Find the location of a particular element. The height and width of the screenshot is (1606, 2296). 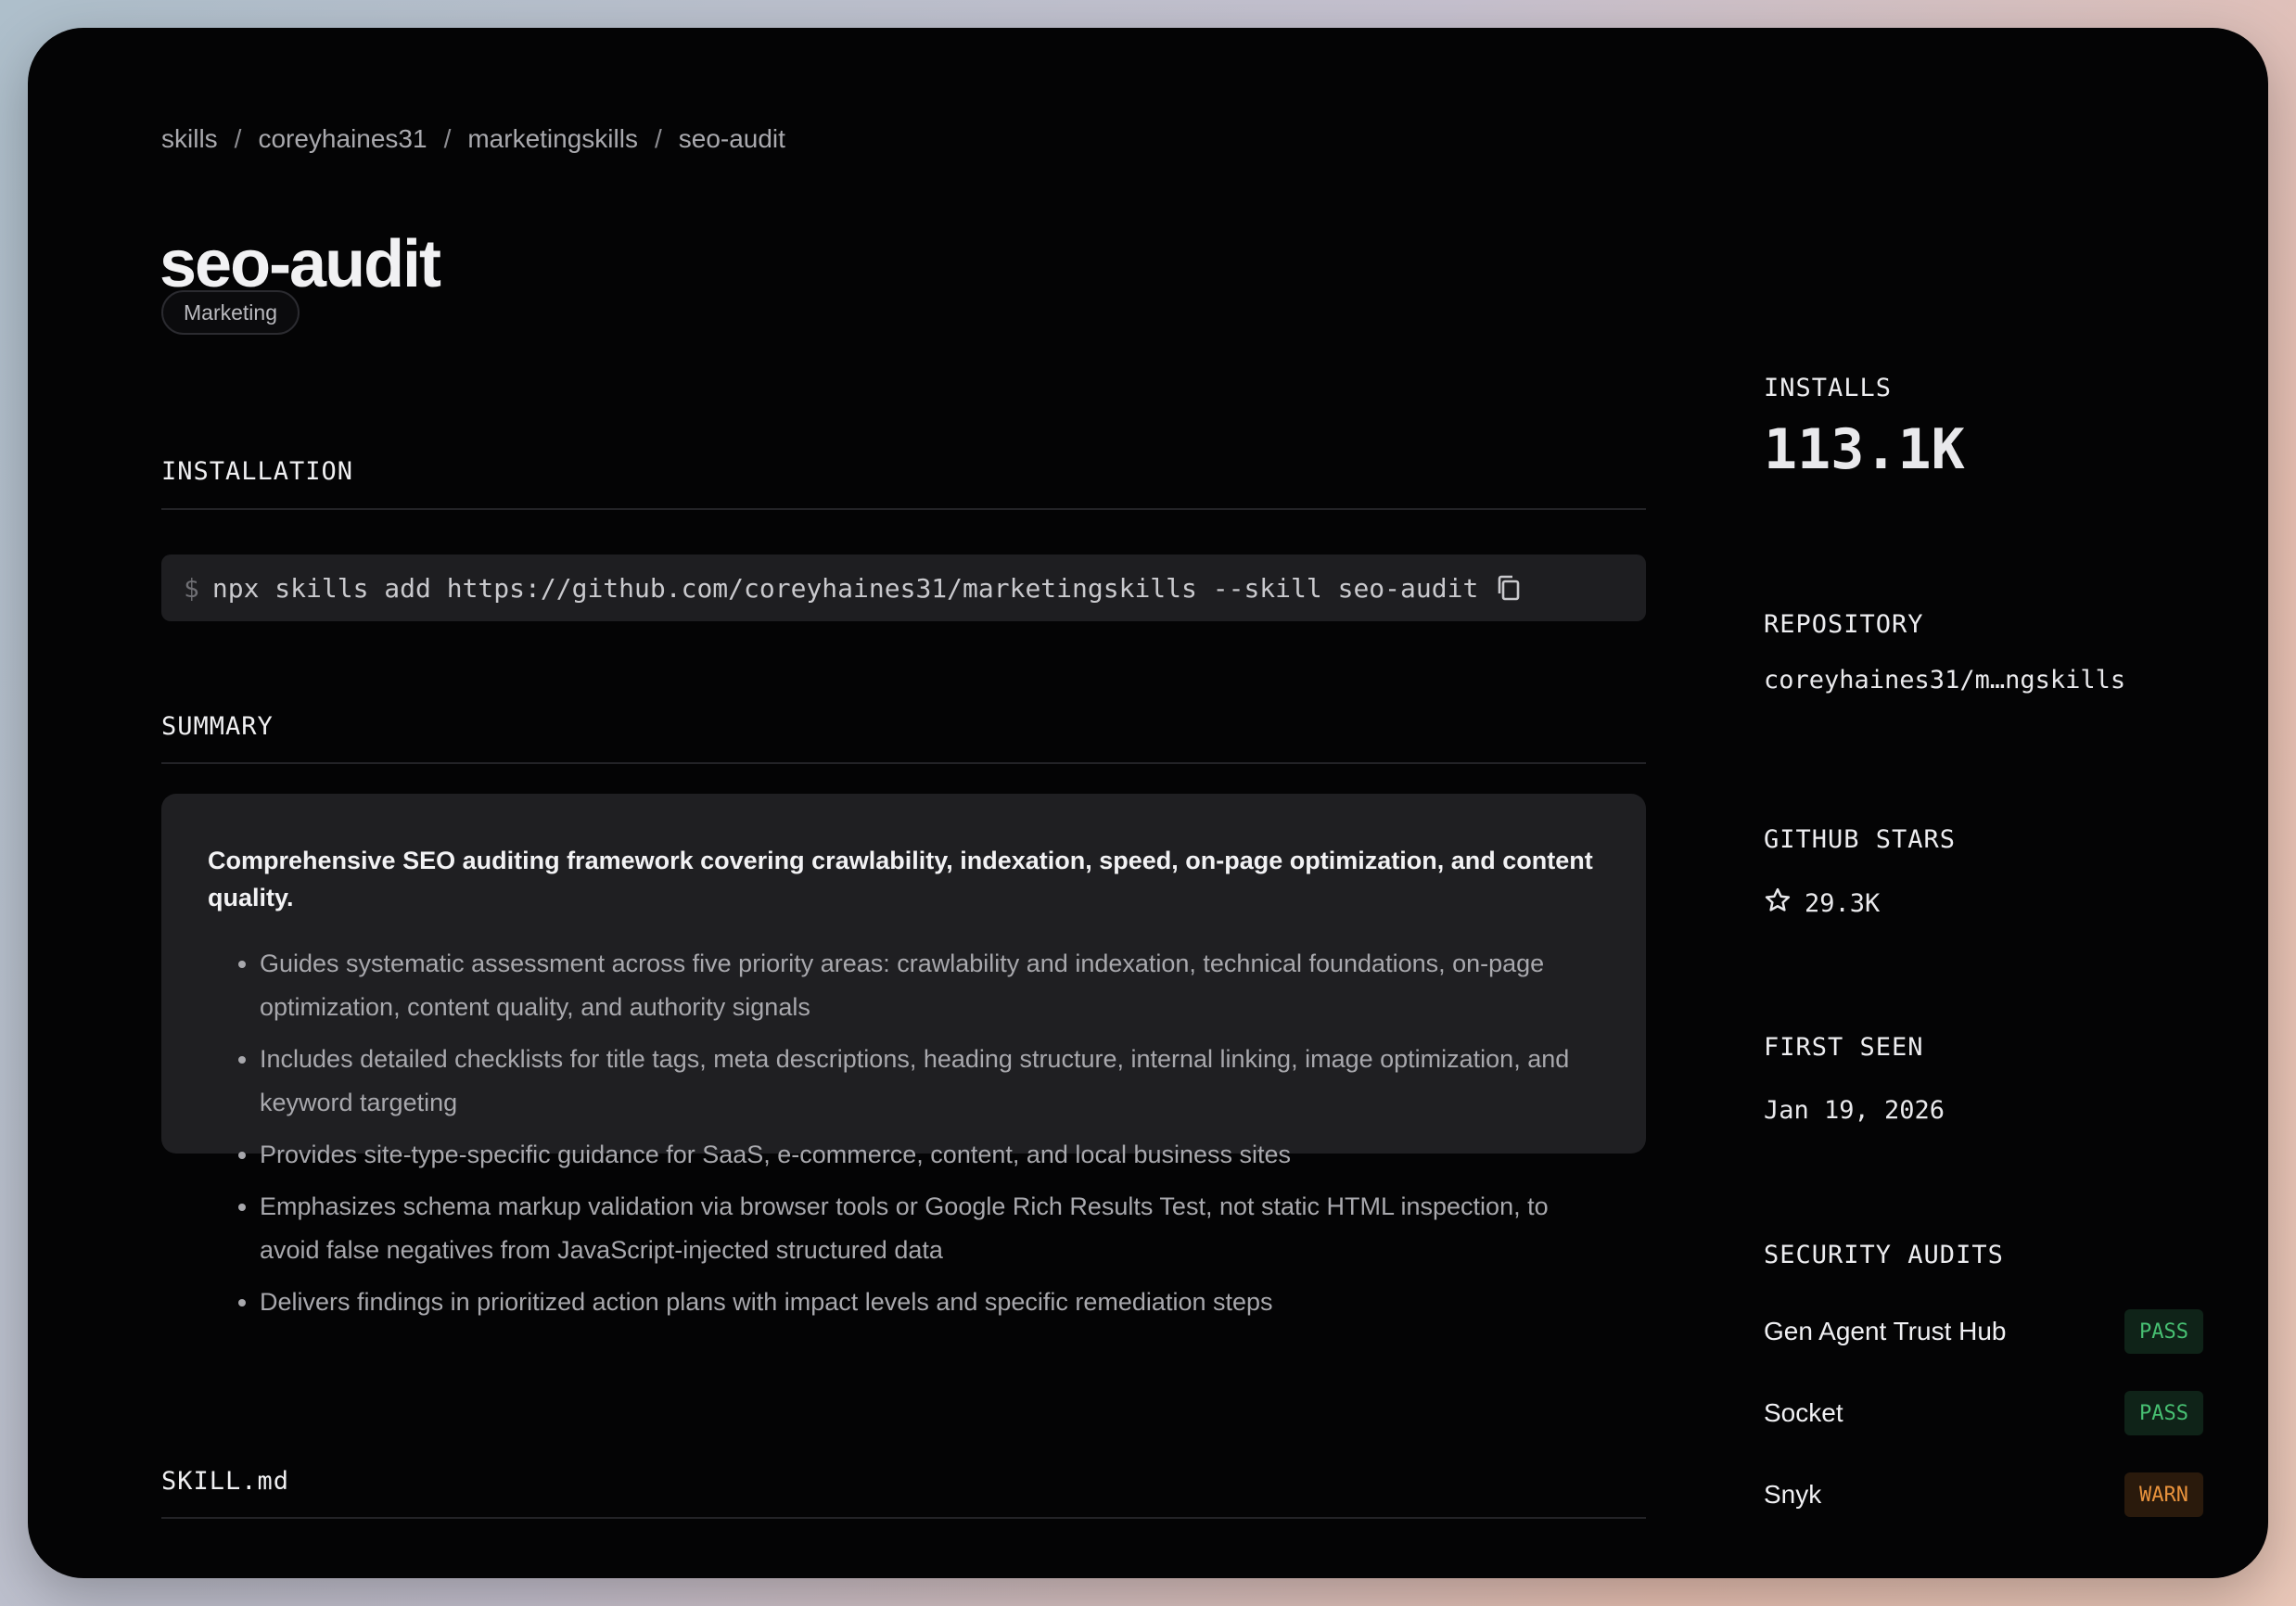

repository-link: coreyhaines31/m…ngskills is located at coordinates (1944, 681).